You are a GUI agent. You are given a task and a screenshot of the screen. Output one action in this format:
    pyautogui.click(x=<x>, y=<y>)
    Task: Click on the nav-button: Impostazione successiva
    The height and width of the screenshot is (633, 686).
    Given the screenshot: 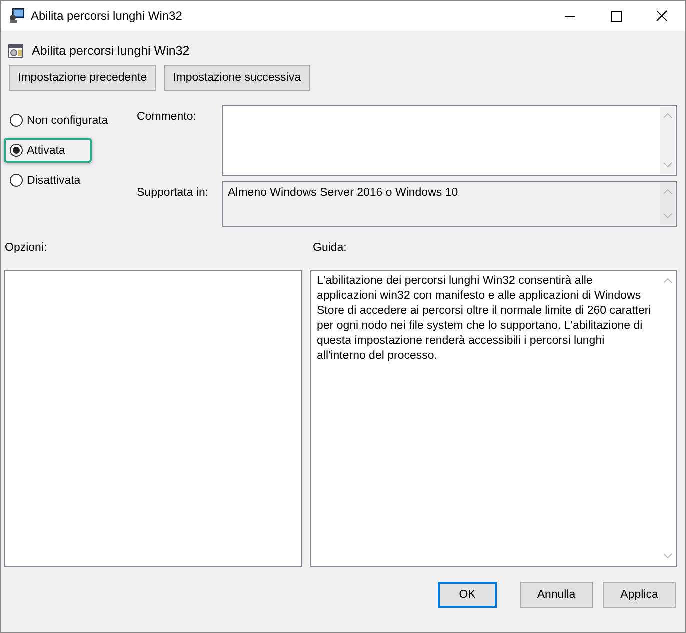 What is the action you would take?
    pyautogui.click(x=237, y=78)
    